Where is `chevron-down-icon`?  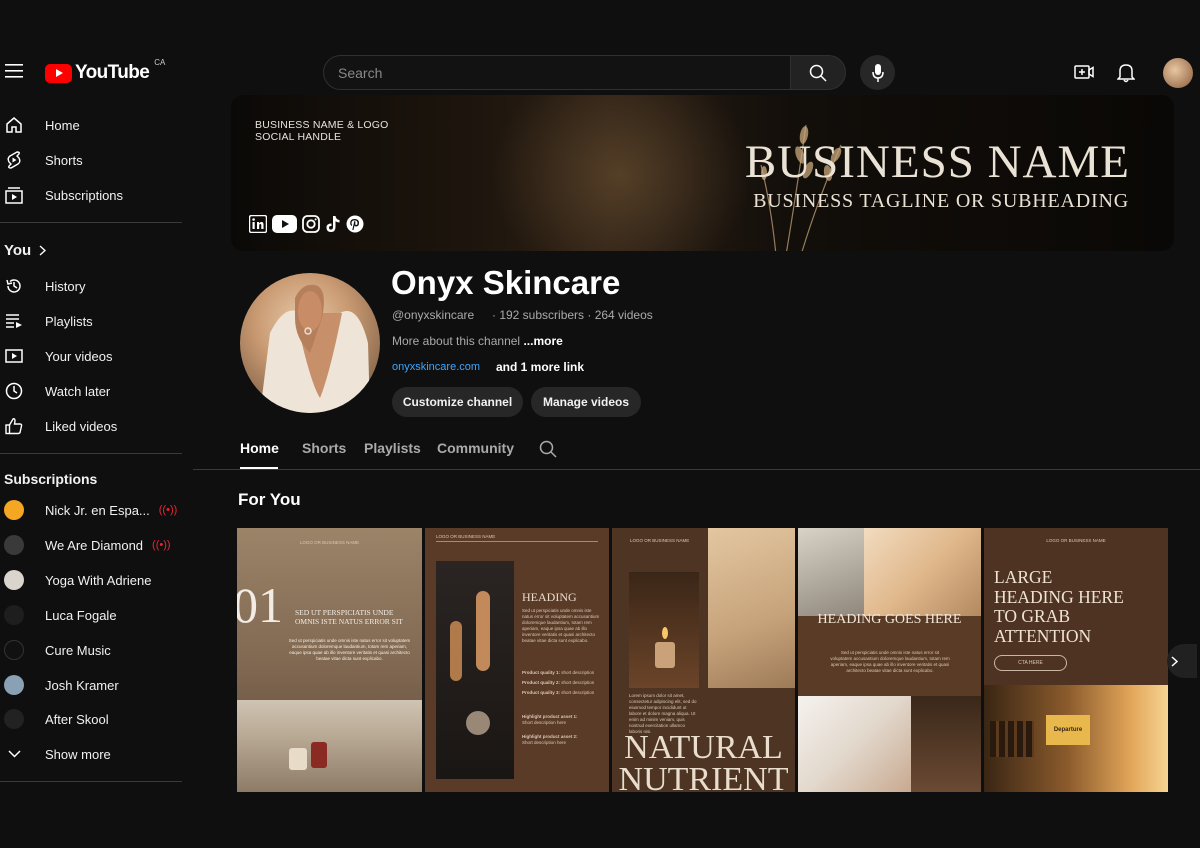 chevron-down-icon is located at coordinates (14, 754).